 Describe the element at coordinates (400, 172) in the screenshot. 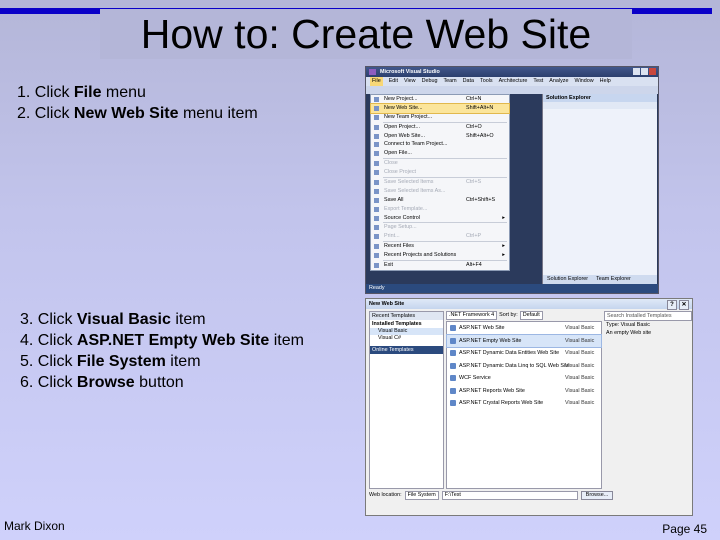

I see `menu-item-label: Close Project` at that location.